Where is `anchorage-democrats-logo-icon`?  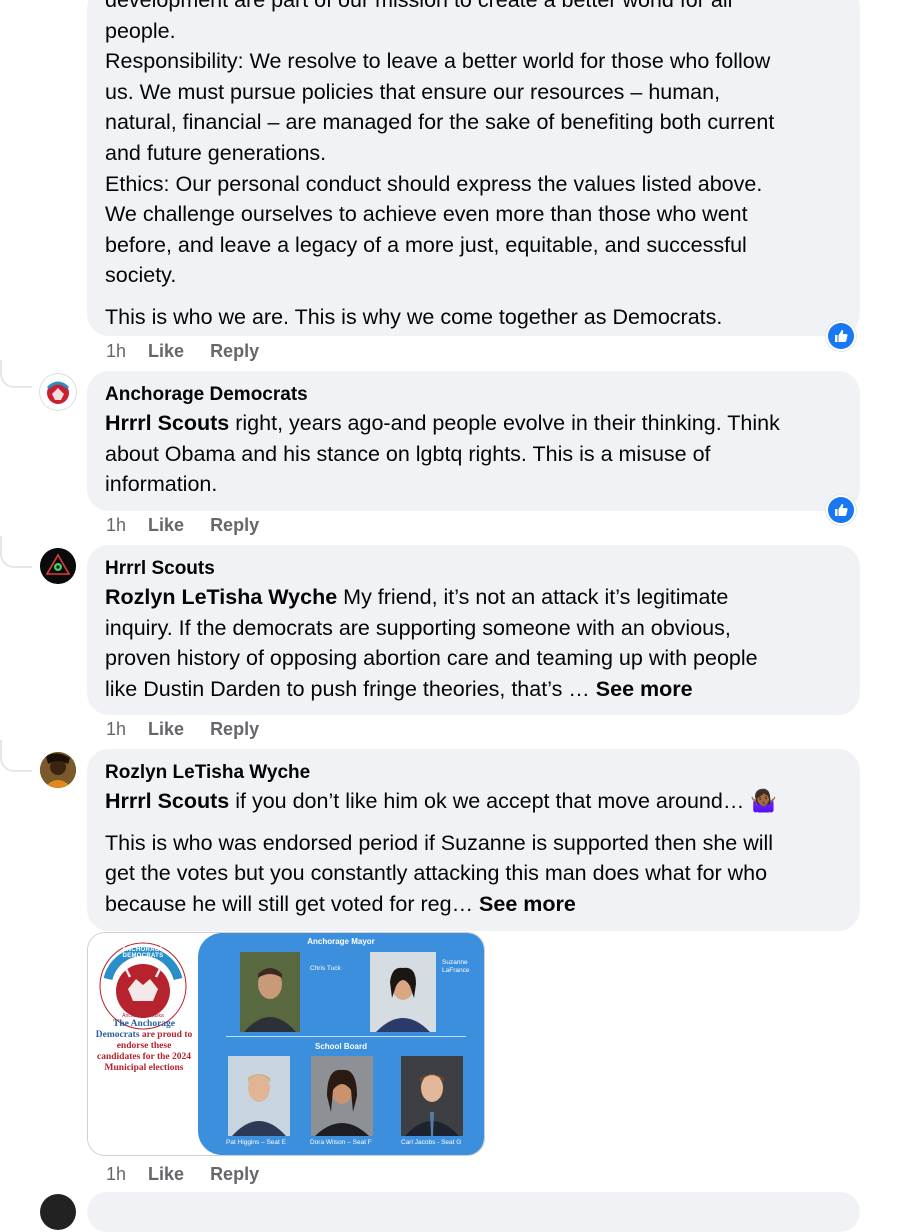
anchorage-democrats-logo-icon is located at coordinates (58, 392).